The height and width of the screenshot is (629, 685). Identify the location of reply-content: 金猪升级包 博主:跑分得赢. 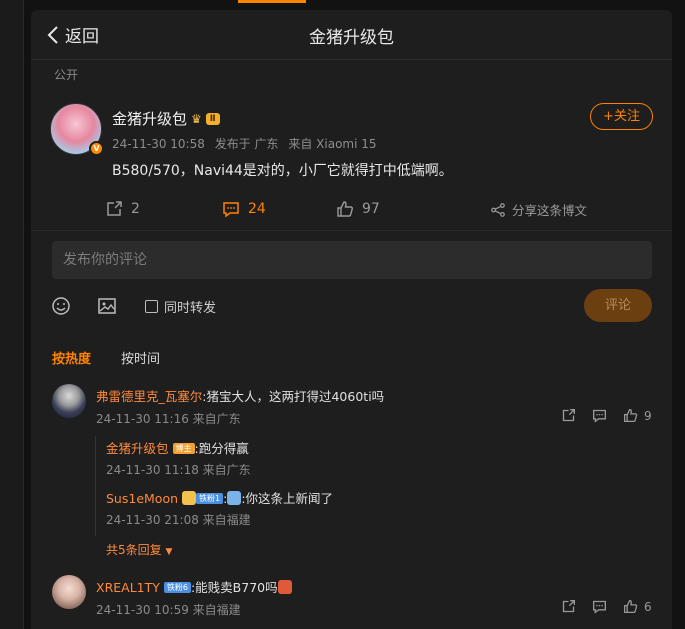
(177, 447).